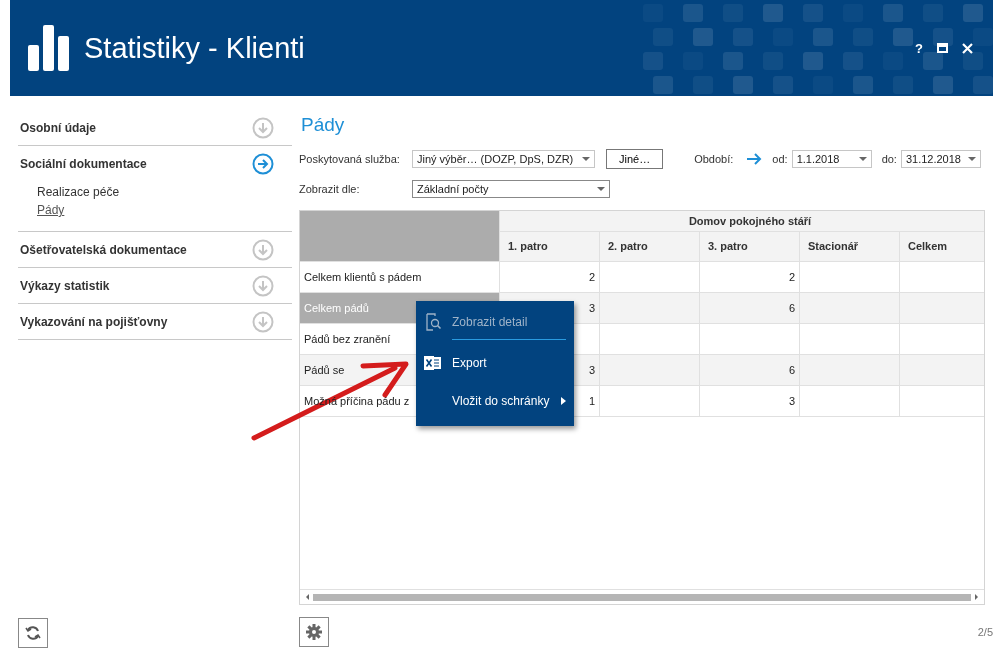 The height and width of the screenshot is (663, 1003). Describe the element at coordinates (742, 221) in the screenshot. I see `group-header: Domov pokojného stáří` at that location.